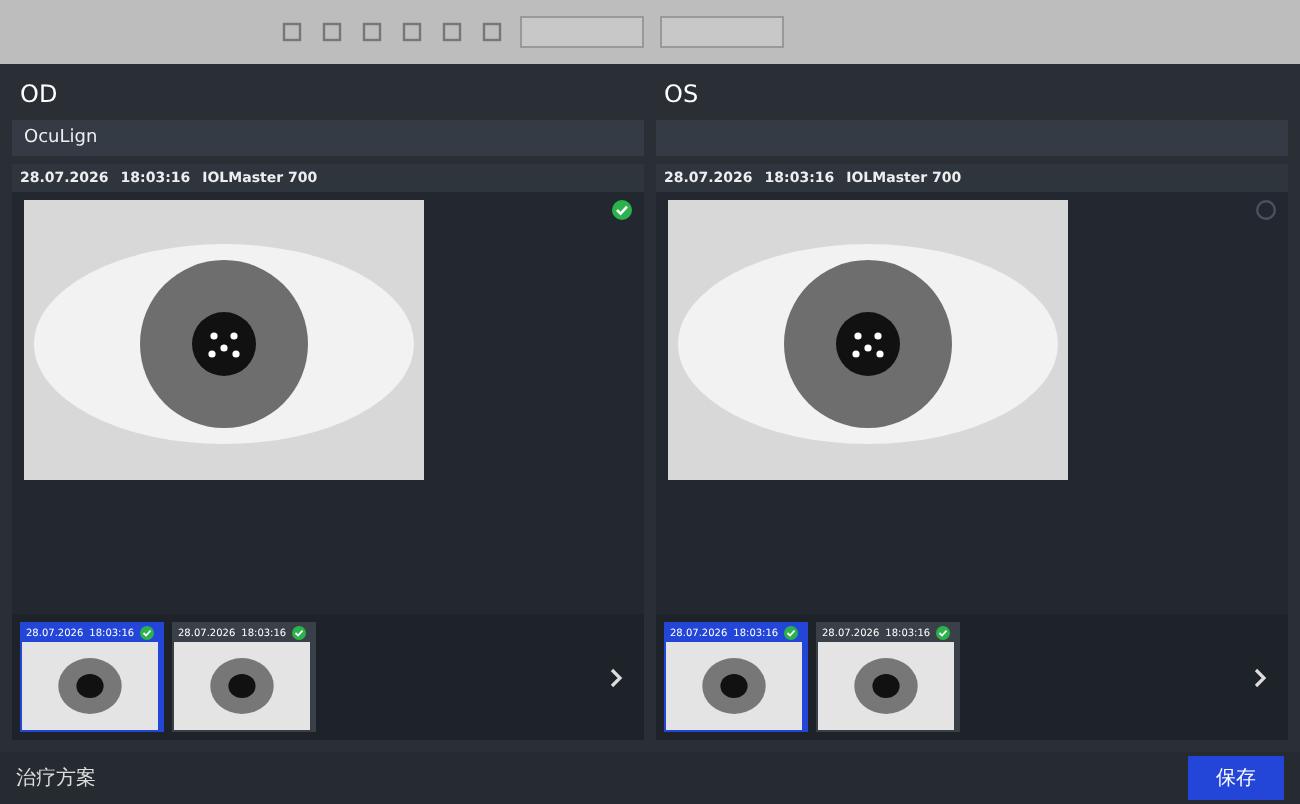  I want to click on section-title: 治疗方案, so click(56, 778).